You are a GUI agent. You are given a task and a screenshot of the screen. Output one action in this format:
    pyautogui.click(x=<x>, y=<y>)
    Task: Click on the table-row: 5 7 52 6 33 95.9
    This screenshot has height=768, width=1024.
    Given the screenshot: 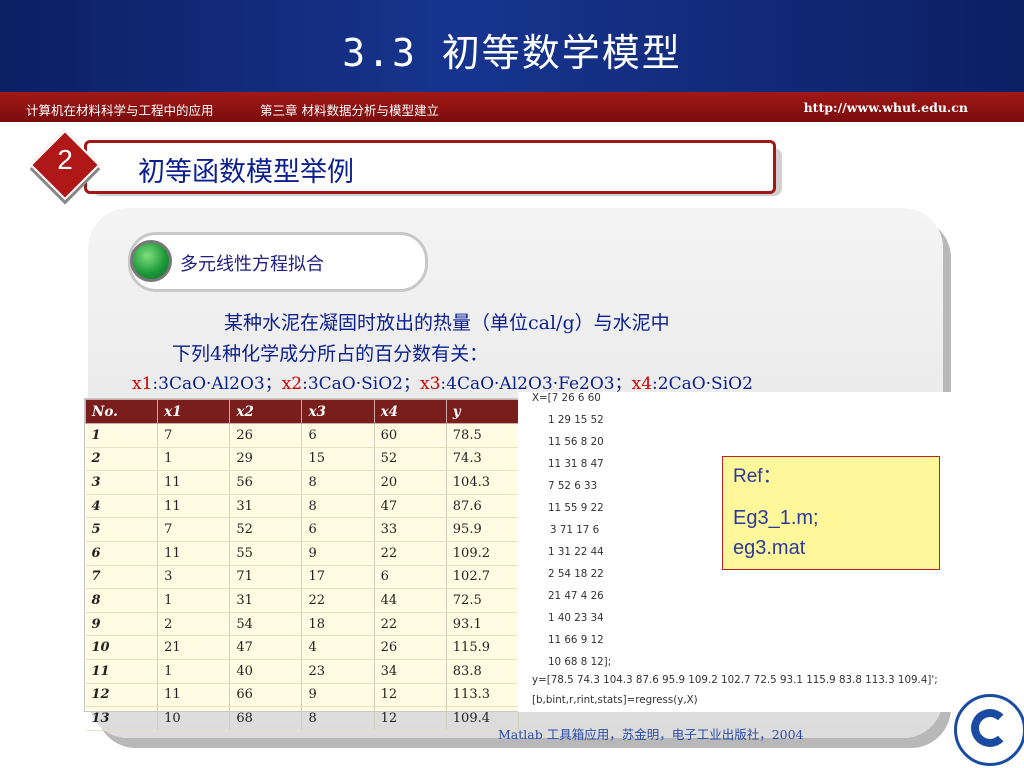 What is the action you would take?
    pyautogui.click(x=302, y=529)
    